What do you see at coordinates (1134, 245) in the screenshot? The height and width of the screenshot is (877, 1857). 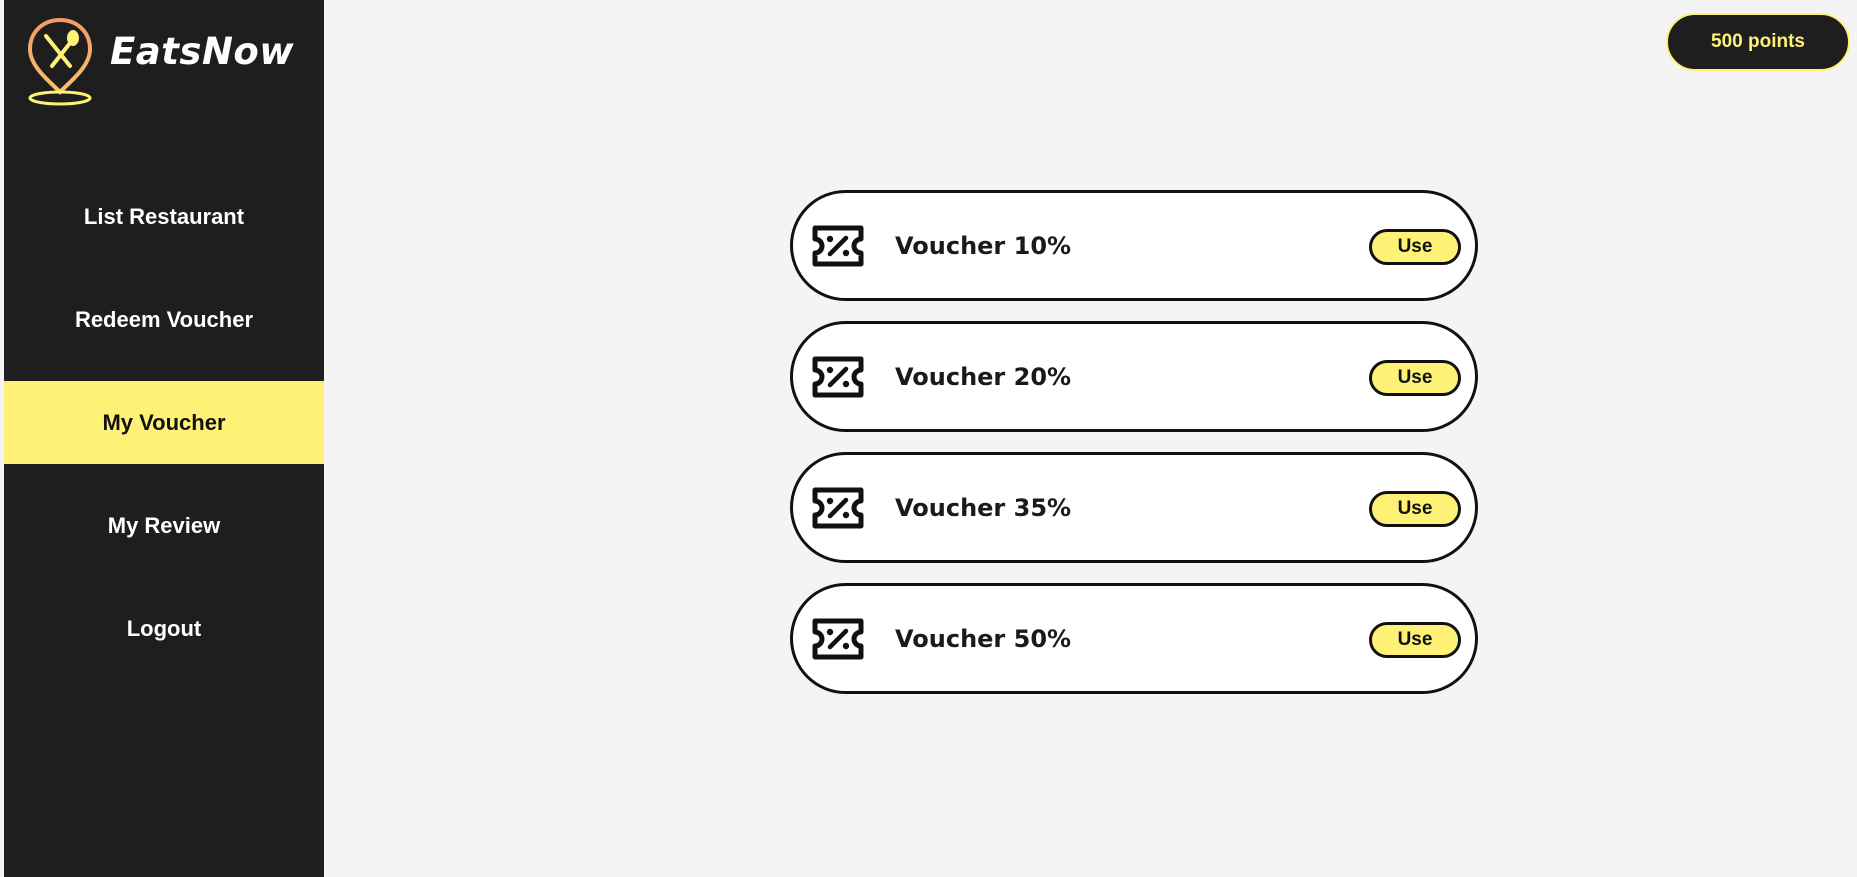 I see `voucher-card: Voucher 10% Use` at bounding box center [1134, 245].